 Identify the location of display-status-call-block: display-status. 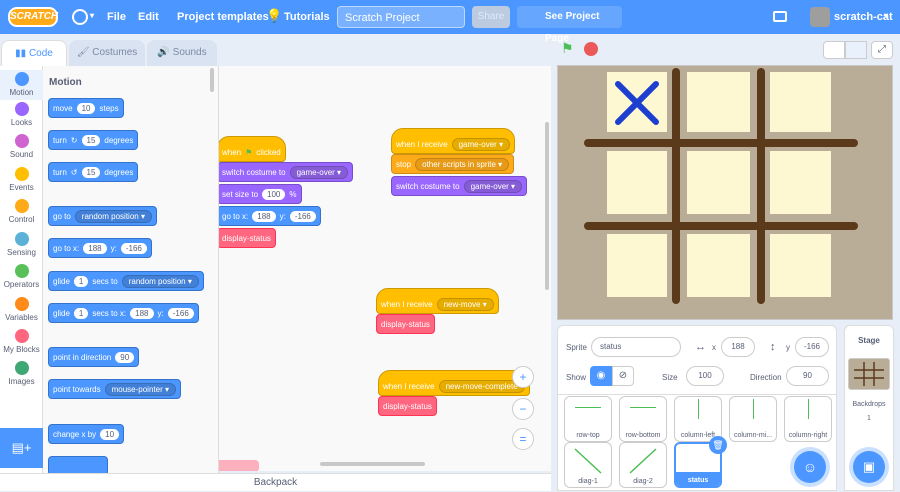
(247, 238).